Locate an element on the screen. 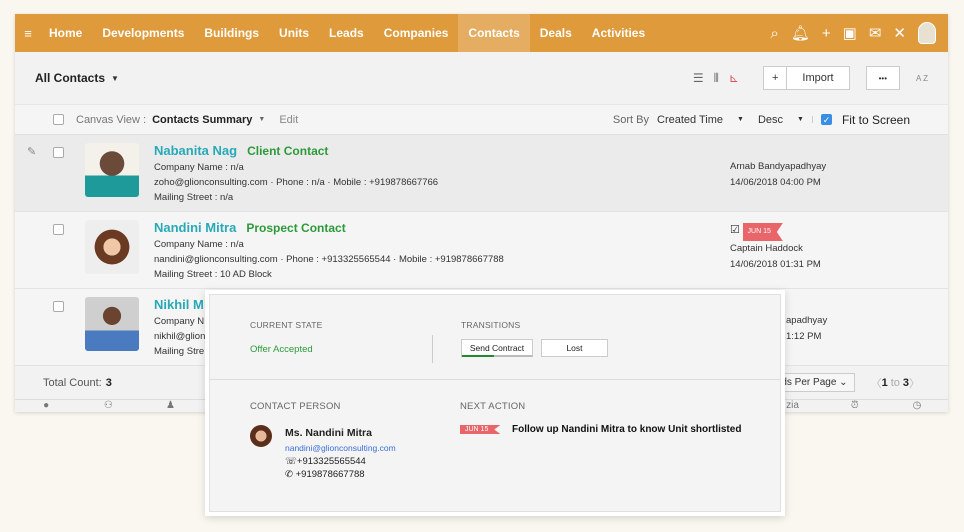 The image size is (964, 532). mobile: Mobile : +919878667788 is located at coordinates (451, 259).